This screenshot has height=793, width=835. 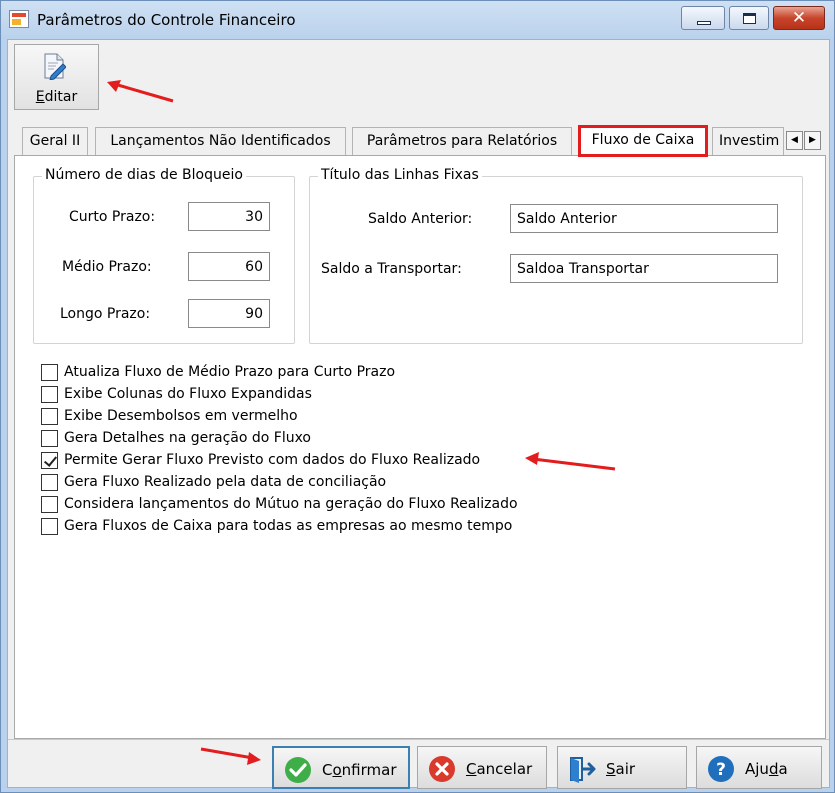 I want to click on option-label: Exibe Desembolsos em vermelho, so click(x=181, y=416).